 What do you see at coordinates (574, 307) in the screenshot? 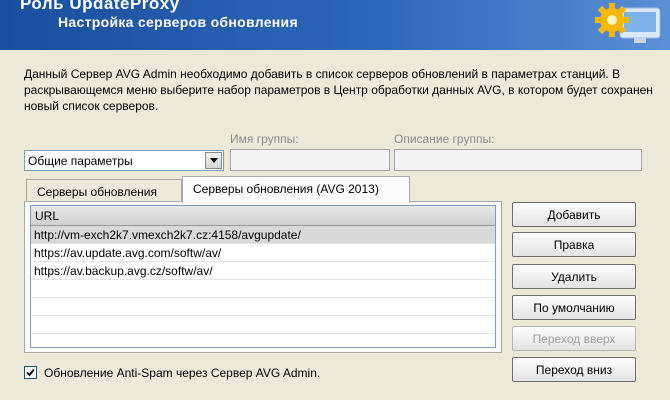
I see `default-button: По умолчанию` at bounding box center [574, 307].